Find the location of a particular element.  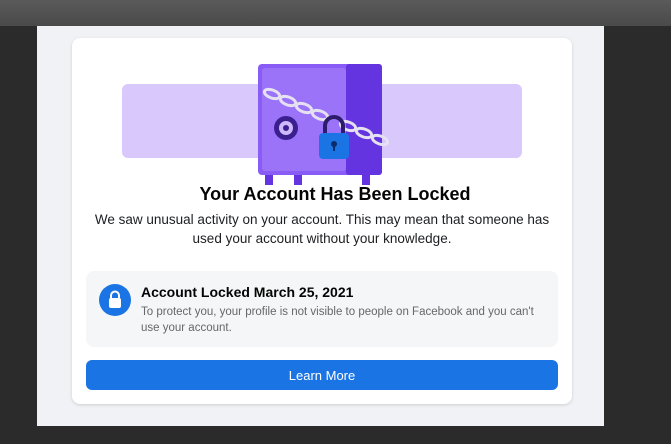

window-top-bar is located at coordinates (335, 13).